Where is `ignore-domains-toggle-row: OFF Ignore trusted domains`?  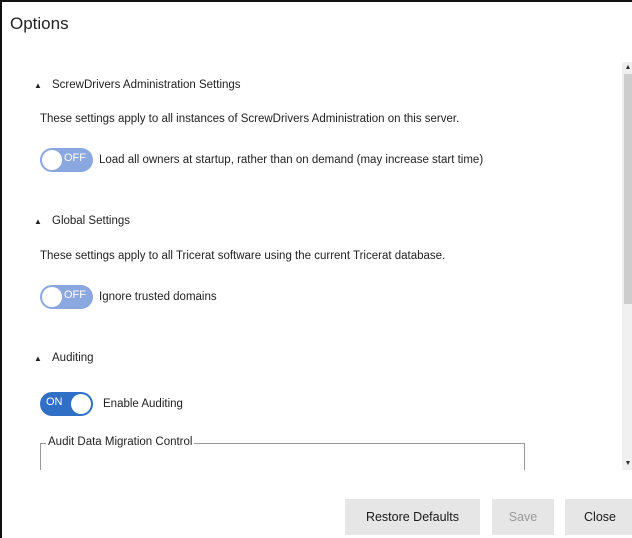
ignore-domains-toggle-row: OFF Ignore trusted domains is located at coordinates (128, 297).